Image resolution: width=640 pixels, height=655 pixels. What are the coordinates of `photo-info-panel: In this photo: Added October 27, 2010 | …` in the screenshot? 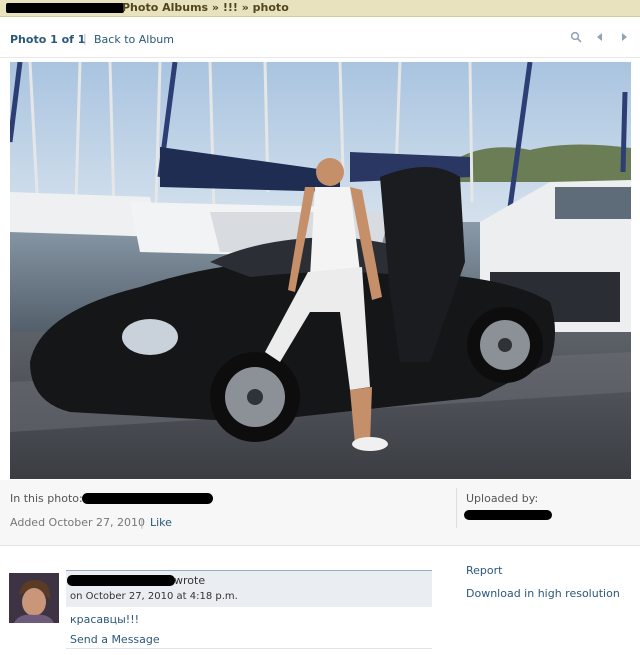 It's located at (320, 513).